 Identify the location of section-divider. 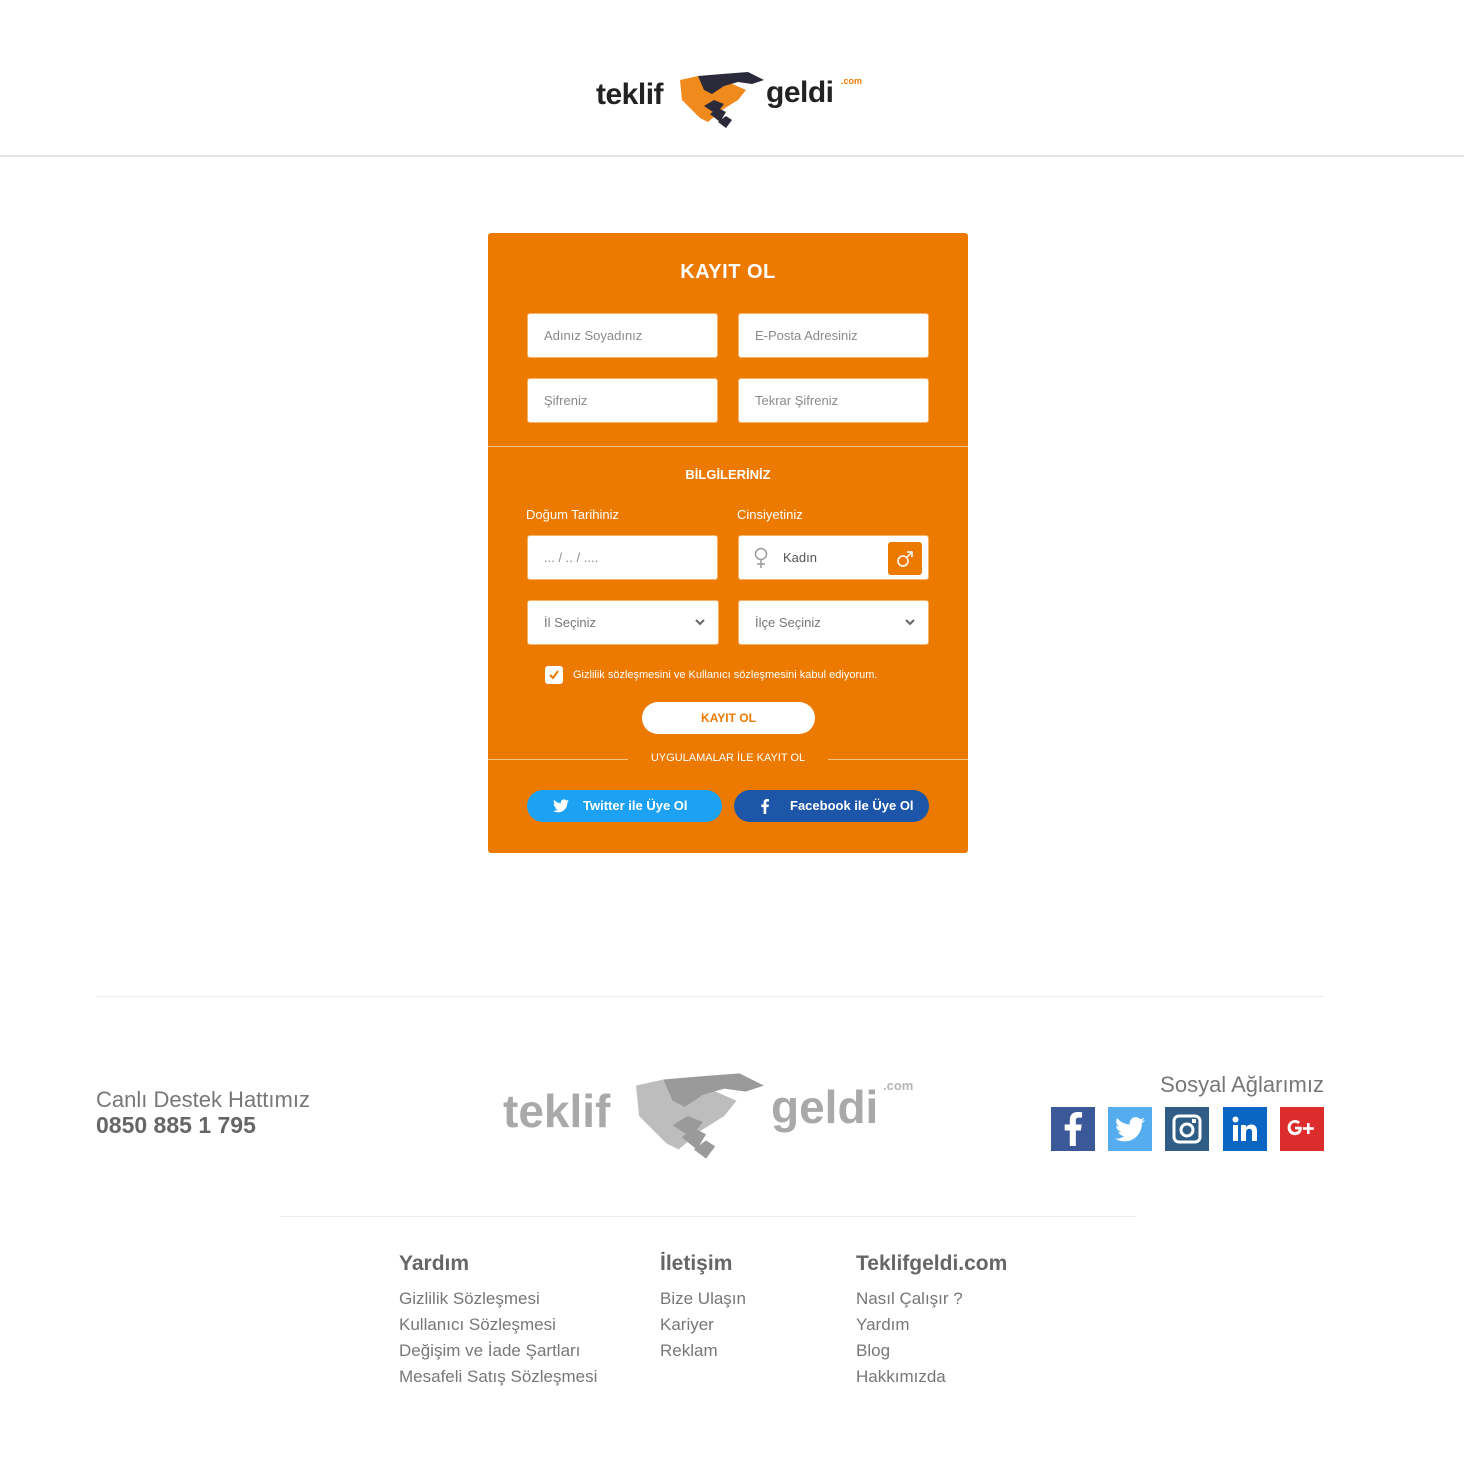
(728, 446).